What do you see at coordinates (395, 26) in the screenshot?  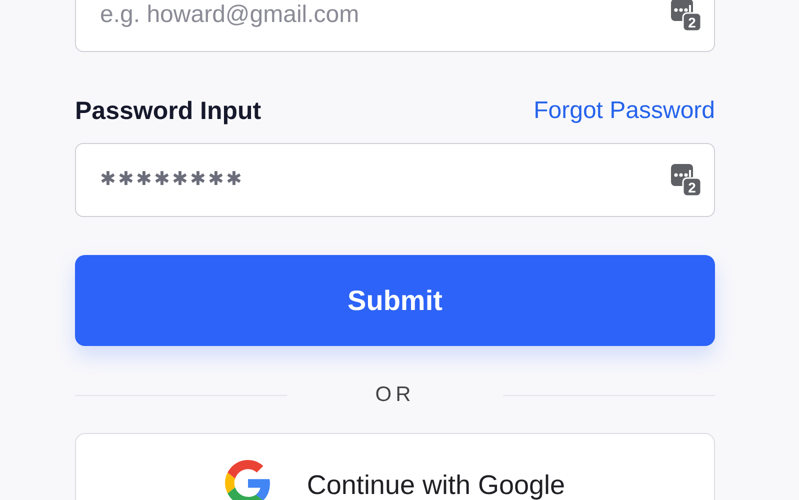 I see `input-field: e.g. howard@gmail.com 2` at bounding box center [395, 26].